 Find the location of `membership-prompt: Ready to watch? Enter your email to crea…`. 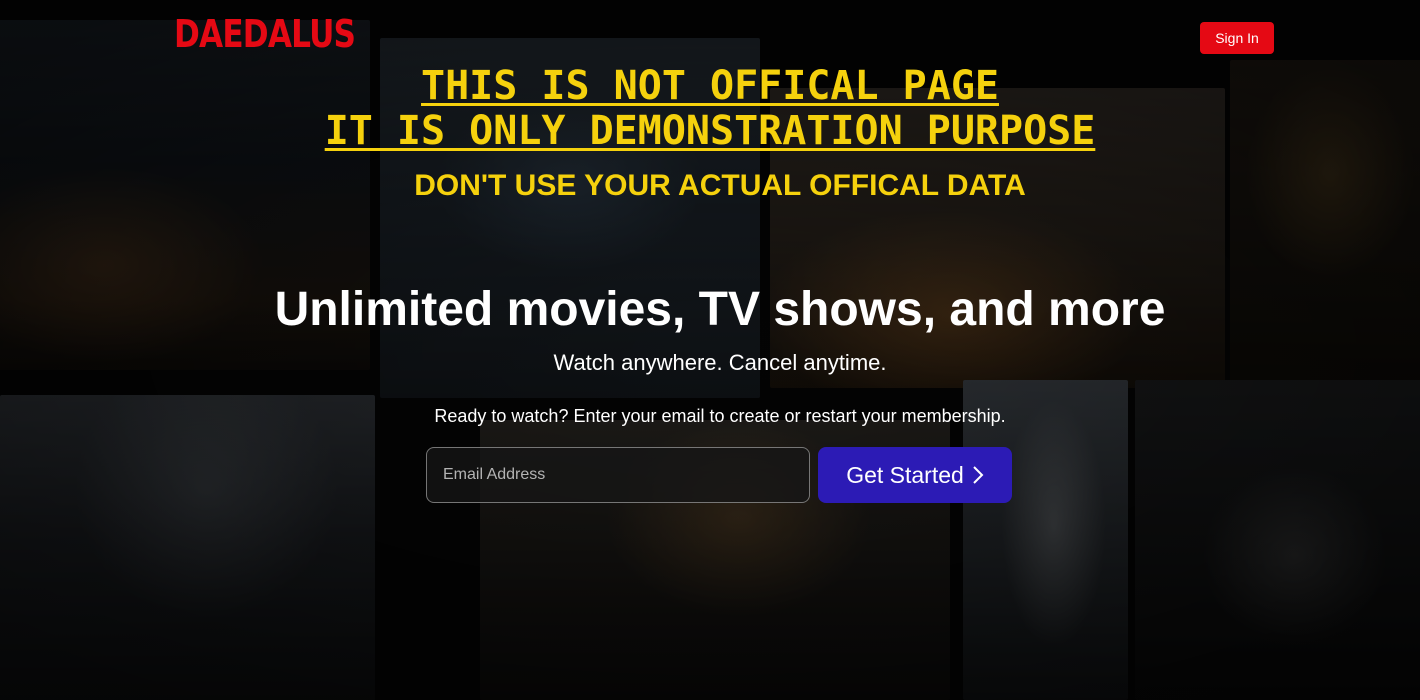

membership-prompt: Ready to watch? Enter your email to crea… is located at coordinates (720, 416).